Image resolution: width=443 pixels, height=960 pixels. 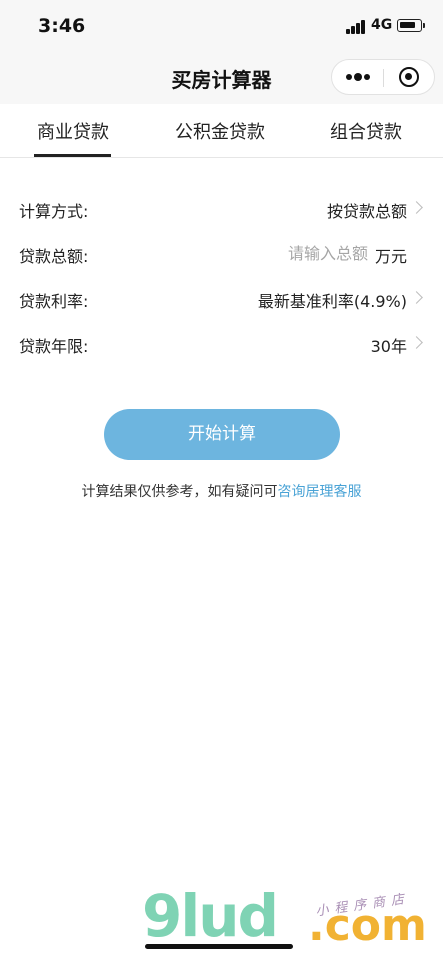 I want to click on amount-row: 贷款总额: 万元, so click(x=221, y=253).